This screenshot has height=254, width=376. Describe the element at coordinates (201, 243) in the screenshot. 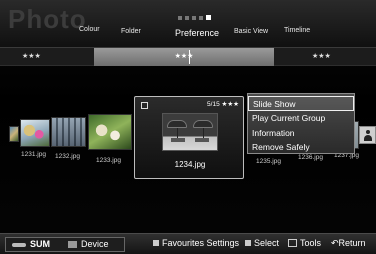

I see `favourites-label: Favourites Settings` at that location.